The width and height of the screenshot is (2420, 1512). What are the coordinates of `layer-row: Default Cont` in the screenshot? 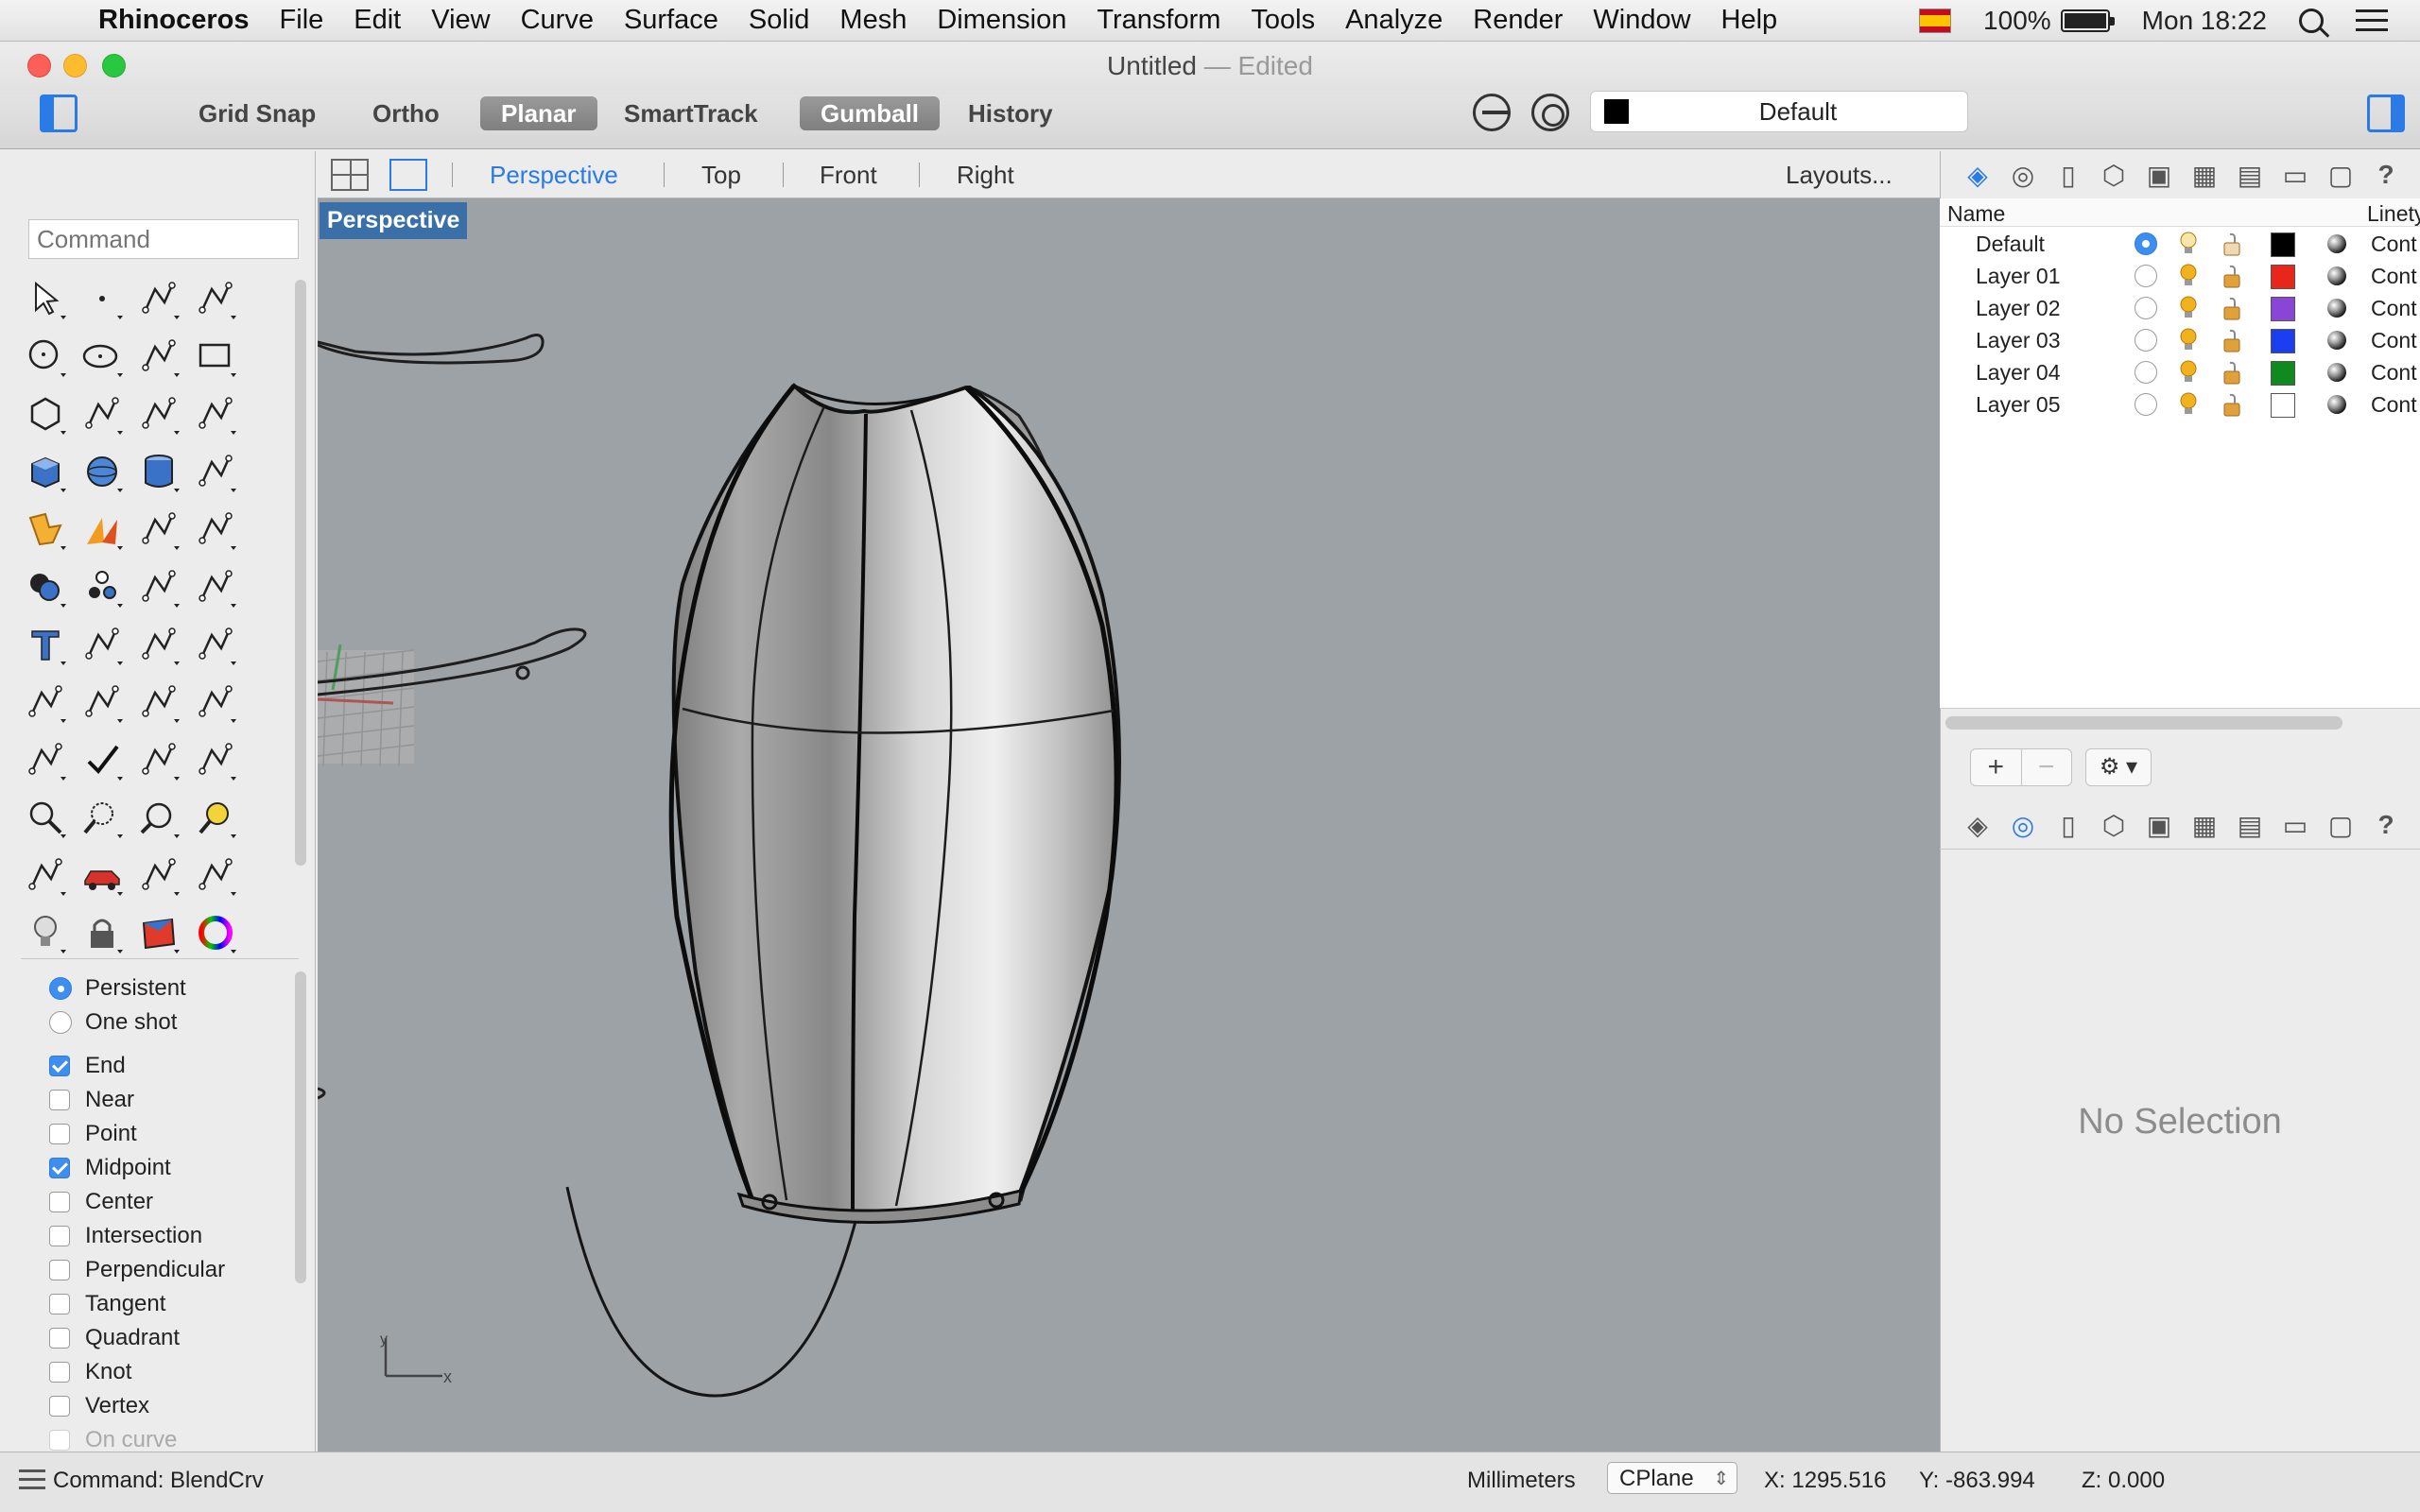 It's located at (2180, 243).